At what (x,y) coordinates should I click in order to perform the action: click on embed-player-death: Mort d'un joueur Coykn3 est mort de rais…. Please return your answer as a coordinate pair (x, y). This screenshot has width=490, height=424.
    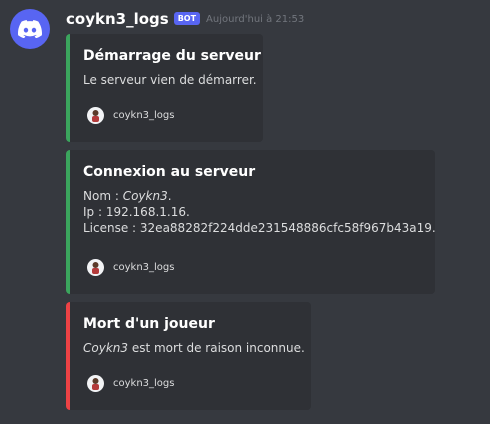
    Looking at the image, I should click on (188, 356).